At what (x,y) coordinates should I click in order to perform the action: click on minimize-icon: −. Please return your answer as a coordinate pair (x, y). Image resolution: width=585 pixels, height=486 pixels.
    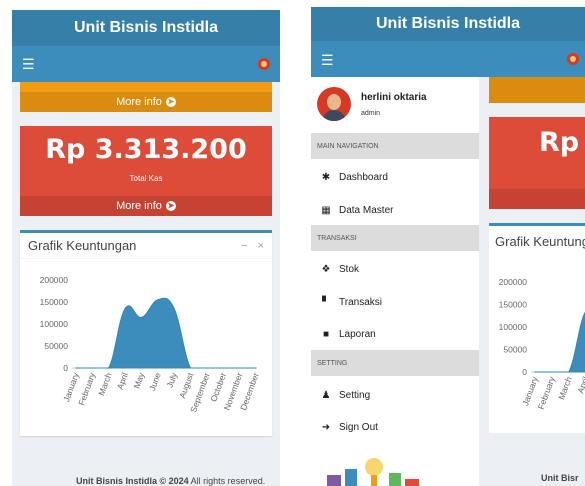
    Looking at the image, I should click on (244, 246).